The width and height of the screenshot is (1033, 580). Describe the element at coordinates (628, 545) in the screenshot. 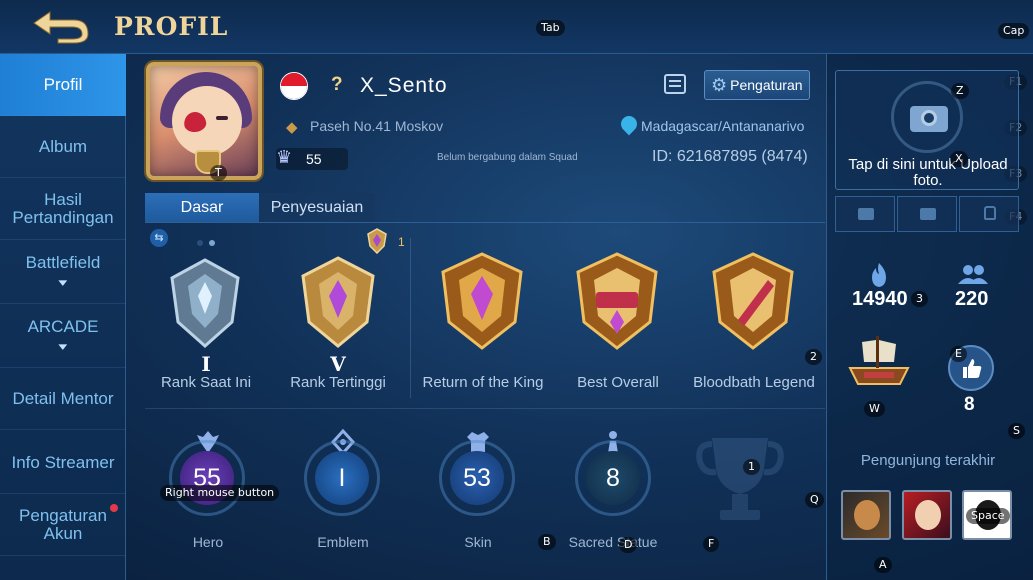

I see `key-hint-d: D` at that location.